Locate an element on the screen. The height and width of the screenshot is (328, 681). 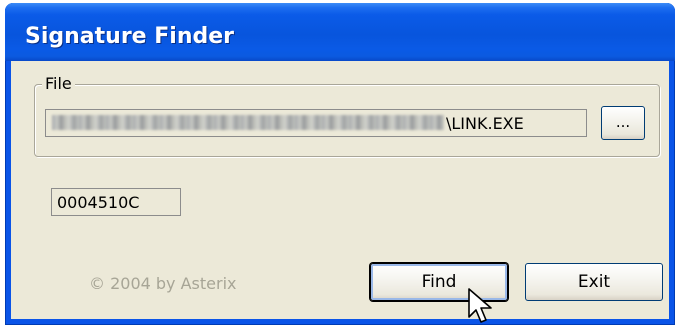
file-path-field: \LINK.EXE is located at coordinates (316, 123).